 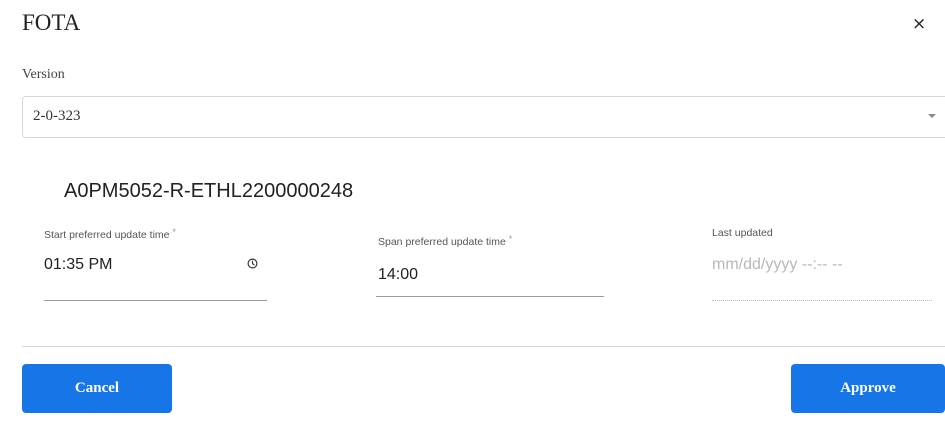 What do you see at coordinates (868, 388) in the screenshot?
I see `approve-button: Approve` at bounding box center [868, 388].